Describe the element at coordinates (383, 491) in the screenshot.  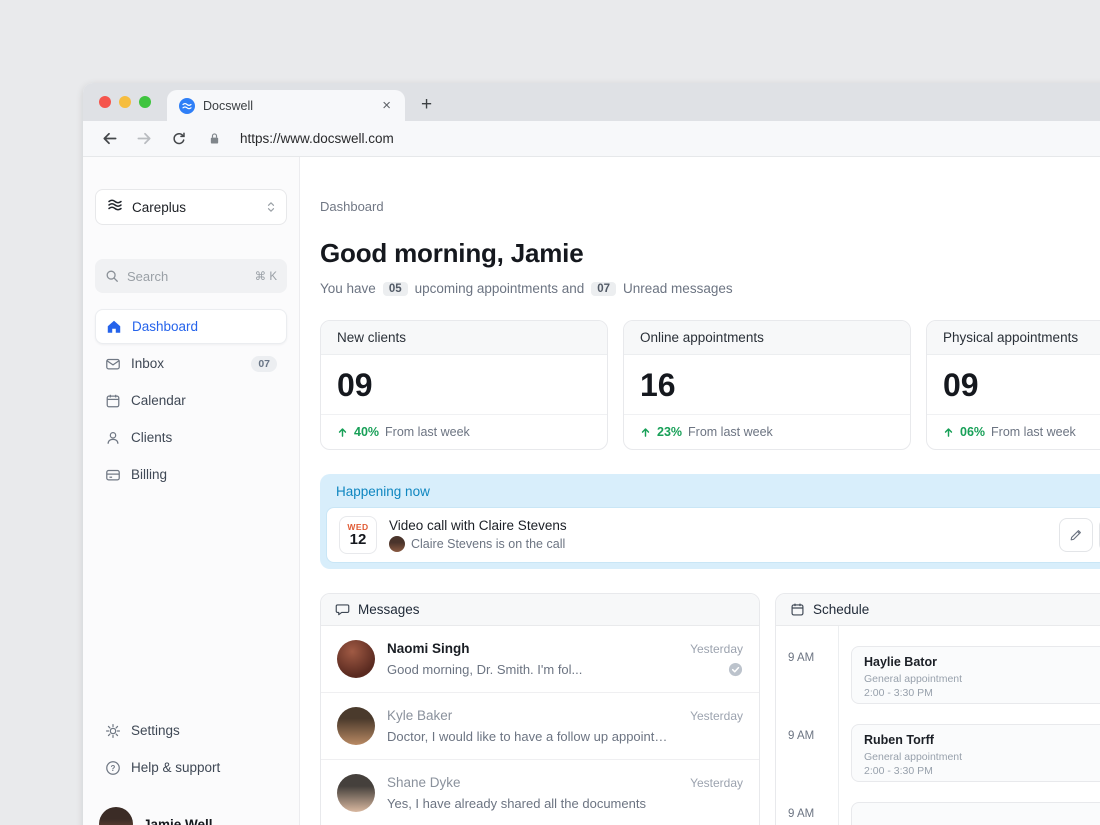
I see `happening-now-title: Happening now` at that location.